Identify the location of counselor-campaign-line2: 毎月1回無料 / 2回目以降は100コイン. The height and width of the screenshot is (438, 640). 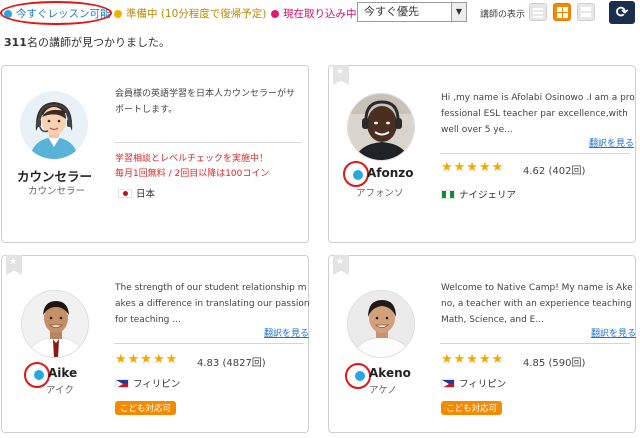
(192, 174).